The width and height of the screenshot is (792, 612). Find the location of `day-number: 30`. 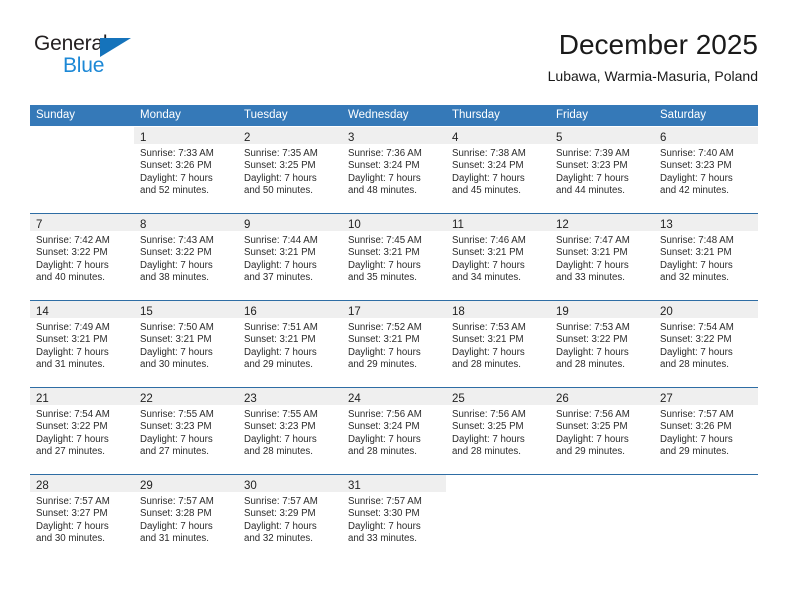

day-number: 30 is located at coordinates (250, 486).